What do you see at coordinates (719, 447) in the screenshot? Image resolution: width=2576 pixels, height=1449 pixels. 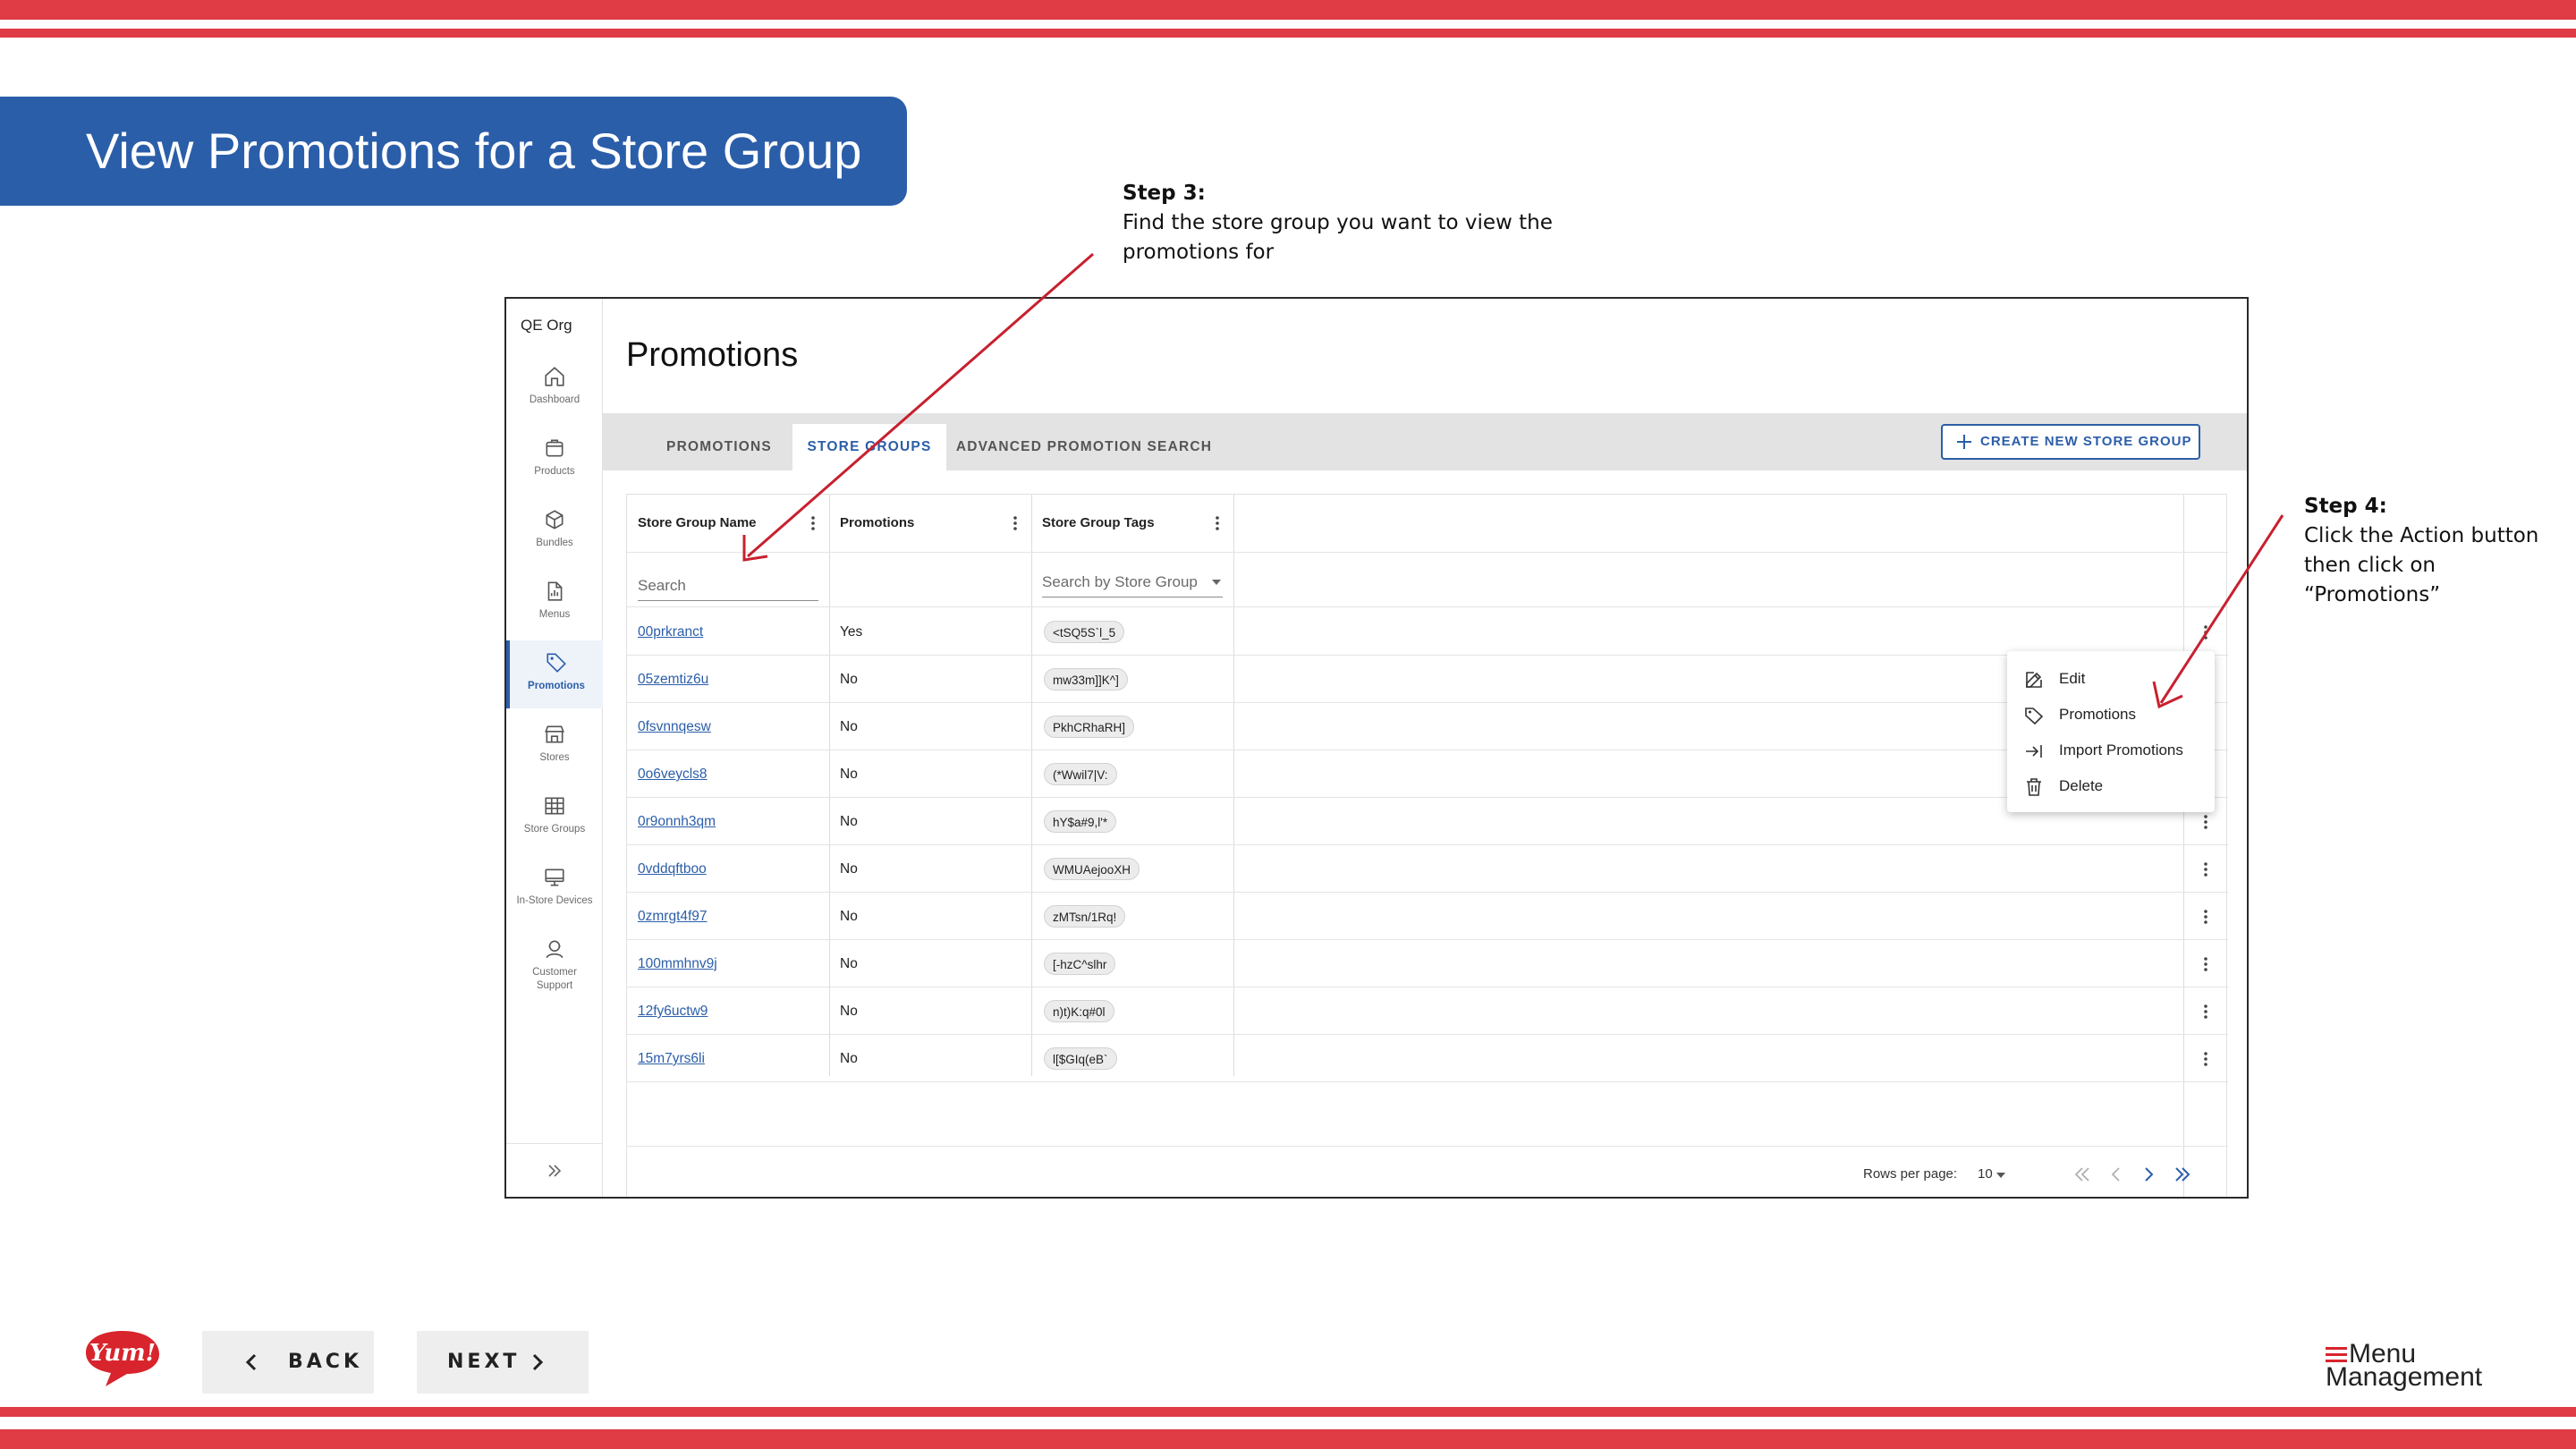 I see `tab-promotions: PROMOTIONS` at bounding box center [719, 447].